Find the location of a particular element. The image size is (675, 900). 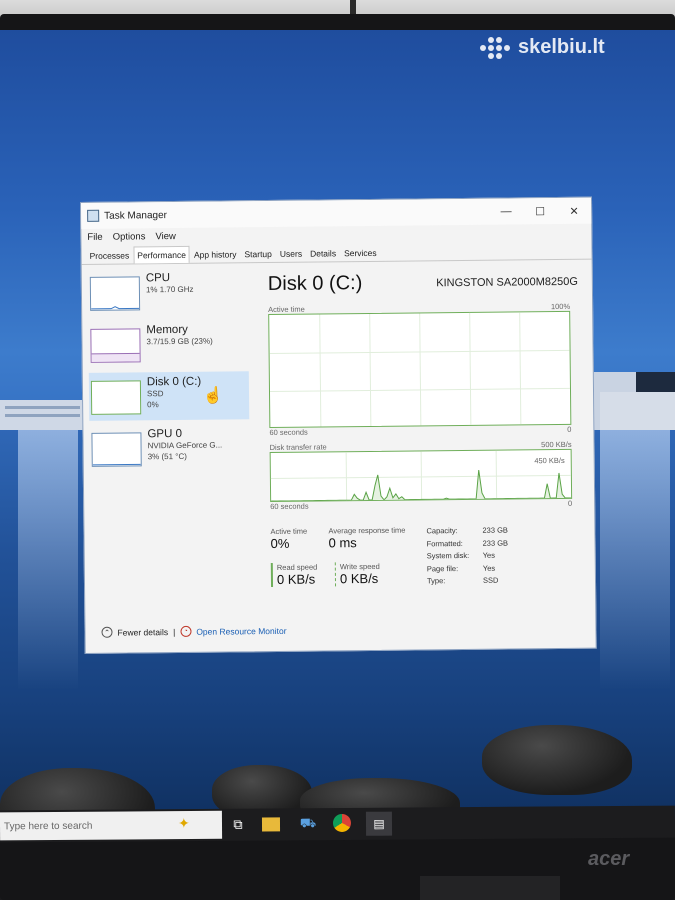

rock is located at coordinates (557, 760).